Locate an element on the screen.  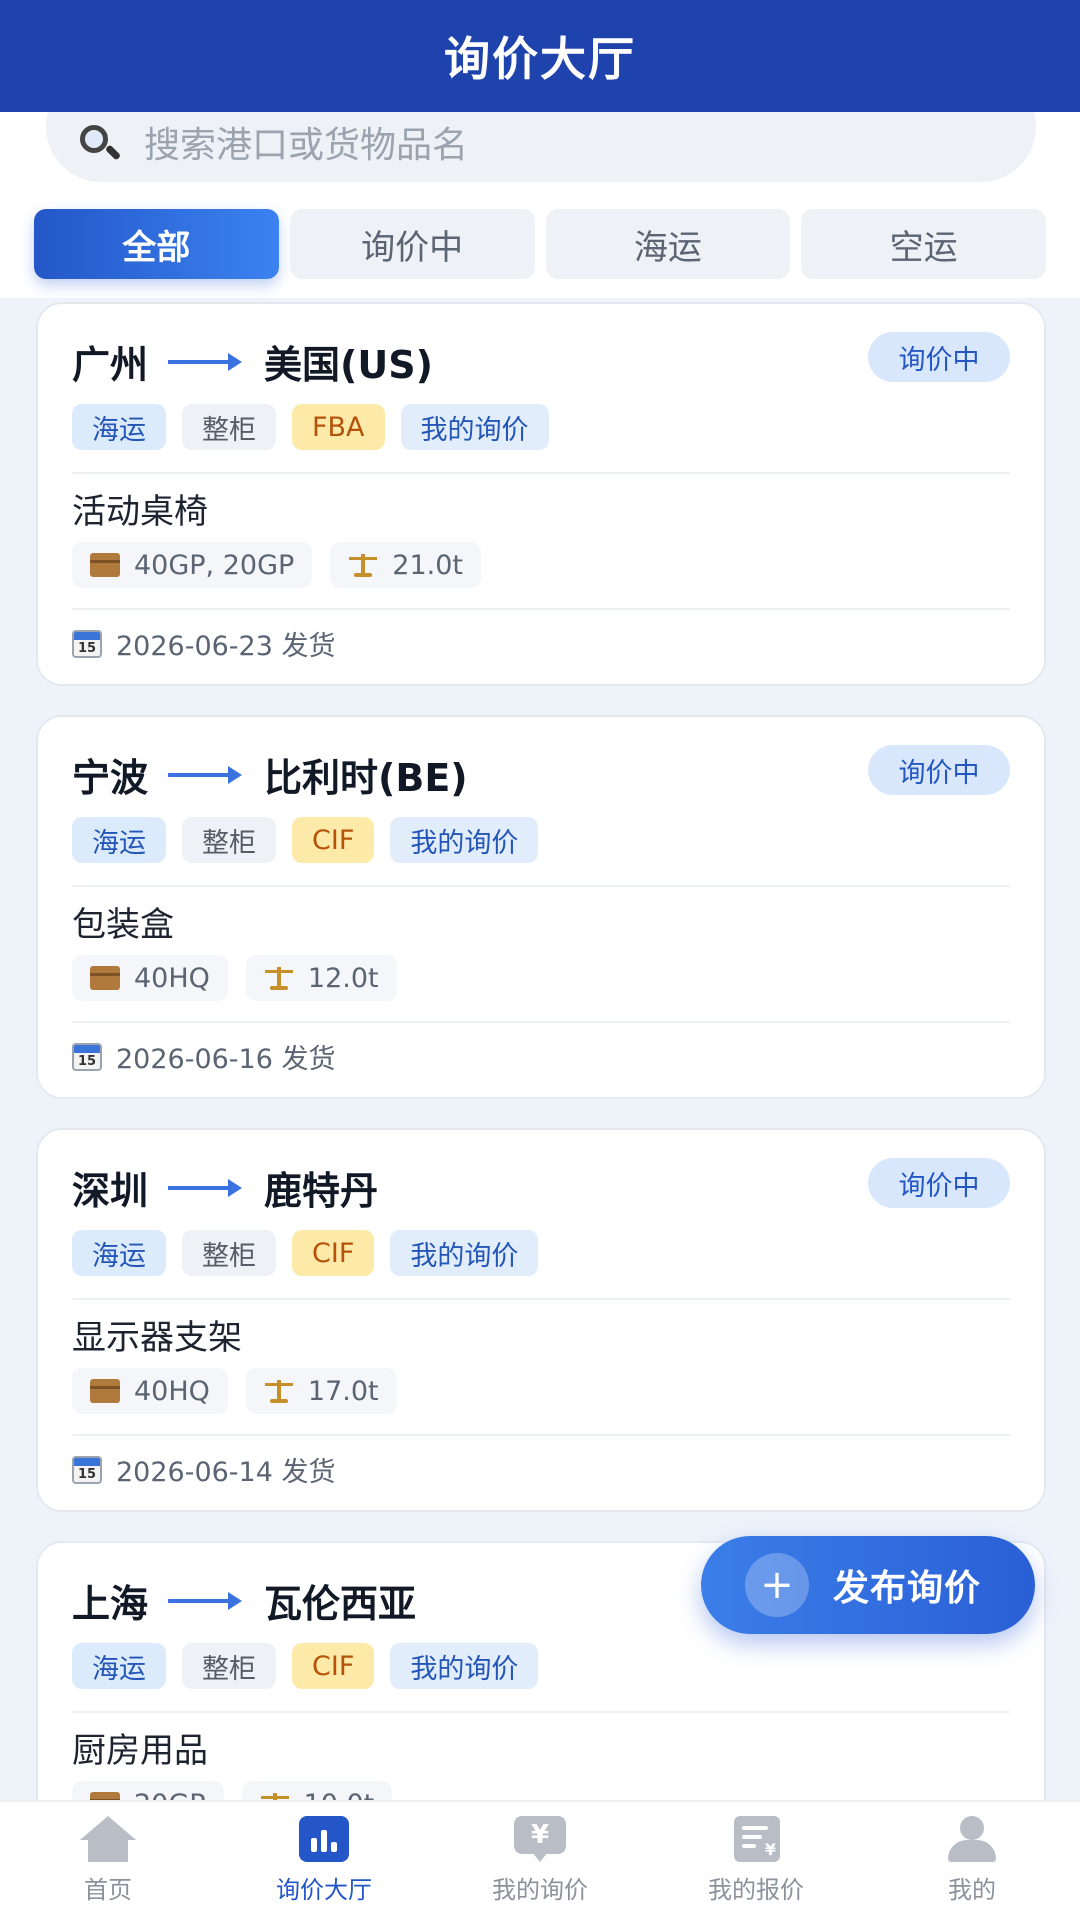
weight-spec: 21.0t is located at coordinates (406, 565).